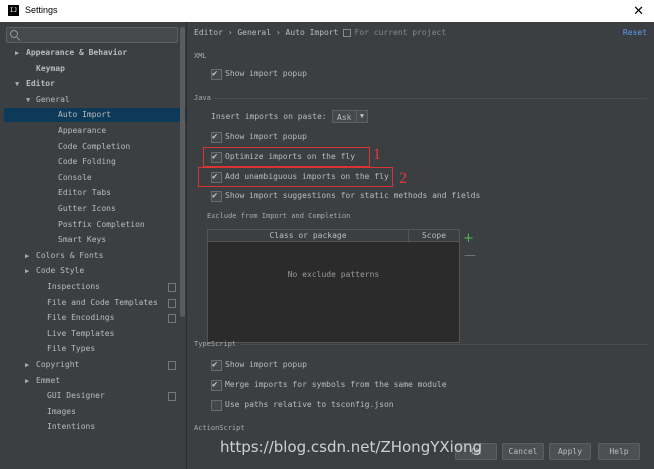  Describe the element at coordinates (351, 447) in the screenshot. I see `watermark-text: https://blog.csdn.net/ZHongYXiong` at that location.